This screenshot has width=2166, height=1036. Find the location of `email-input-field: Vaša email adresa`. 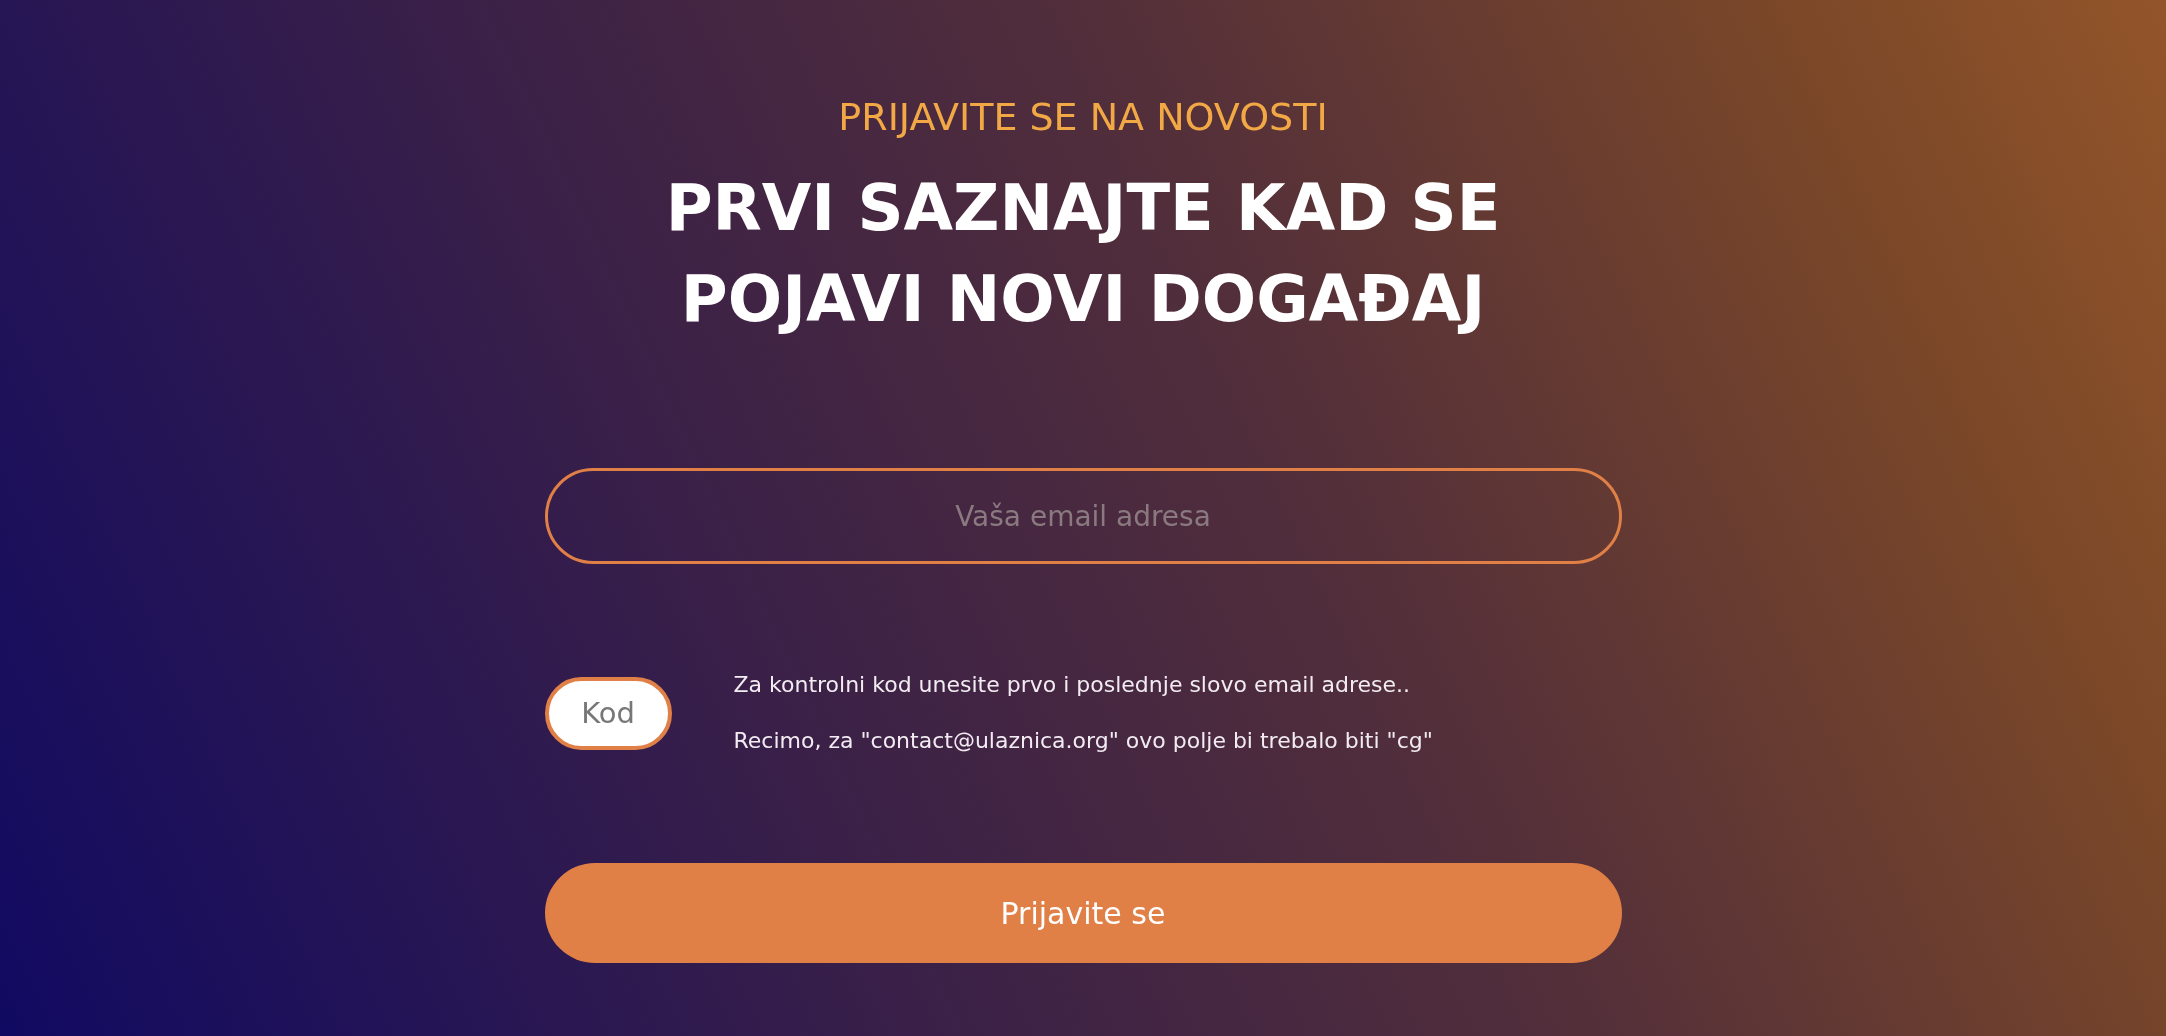

email-input-field: Vaša email adresa is located at coordinates (1083, 516).